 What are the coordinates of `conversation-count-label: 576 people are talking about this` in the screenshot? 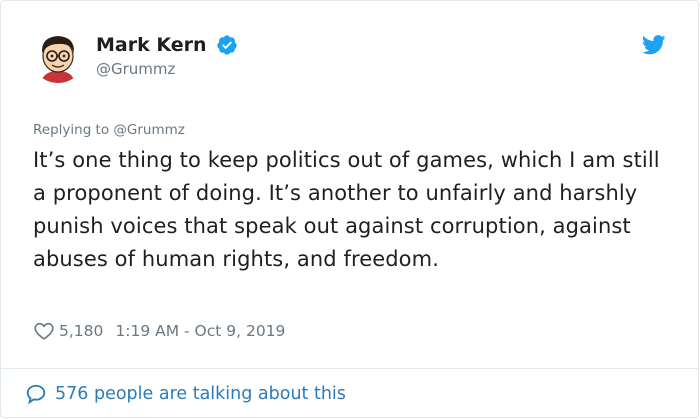 It's located at (200, 394).